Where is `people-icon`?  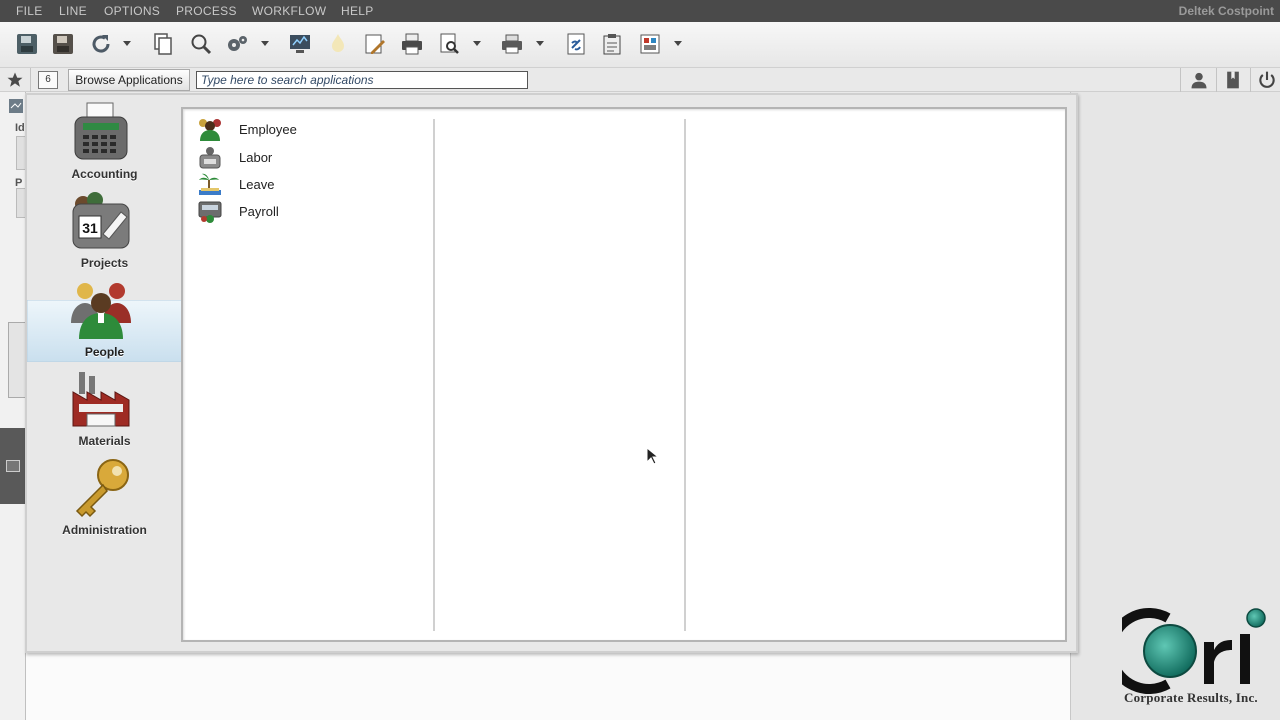 people-icon is located at coordinates (101, 311).